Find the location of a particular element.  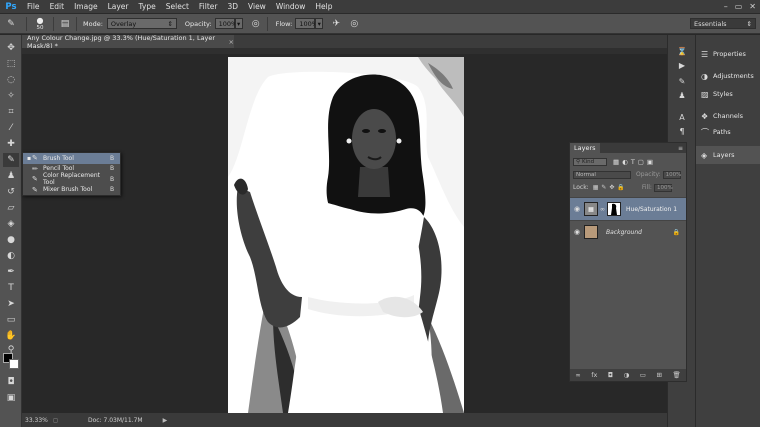

menu-view: View is located at coordinates (257, 7).